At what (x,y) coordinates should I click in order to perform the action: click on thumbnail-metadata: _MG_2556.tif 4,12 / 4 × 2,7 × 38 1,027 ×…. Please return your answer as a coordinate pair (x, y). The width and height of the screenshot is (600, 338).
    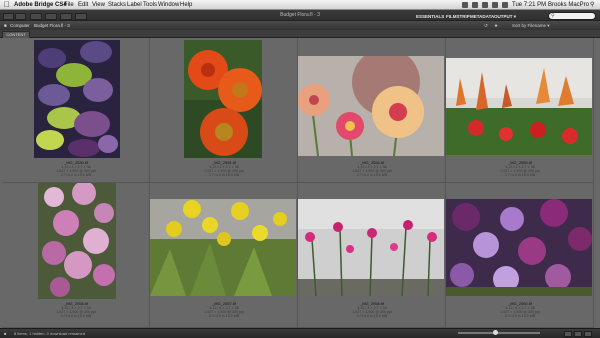
    Looking at the image, I should click on (76, 310).